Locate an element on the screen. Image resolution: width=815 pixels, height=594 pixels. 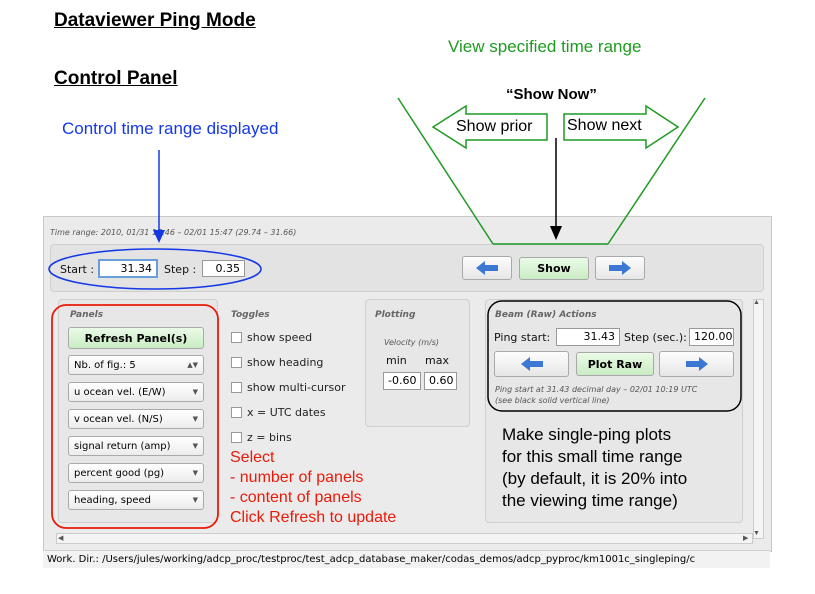
vel-max-input: 0.60 is located at coordinates (440, 381).